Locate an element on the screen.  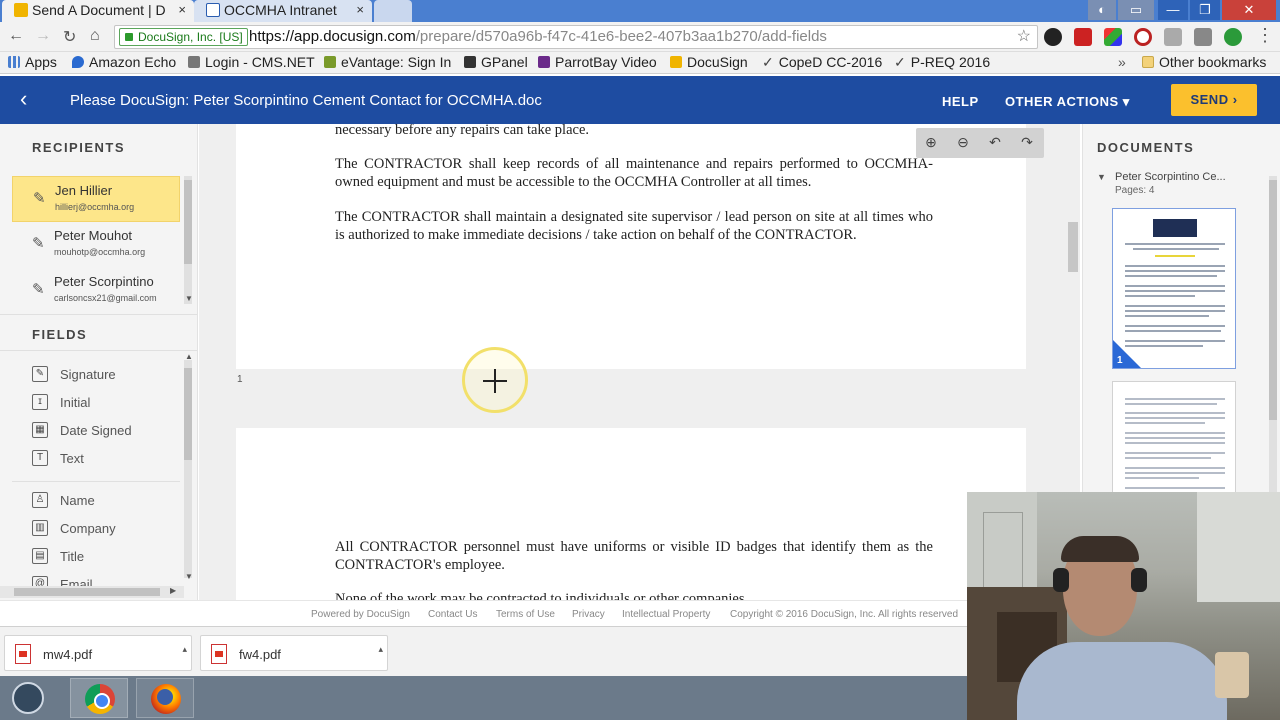
recipients-scrollbar-thumb is located at coordinates (188, 222).